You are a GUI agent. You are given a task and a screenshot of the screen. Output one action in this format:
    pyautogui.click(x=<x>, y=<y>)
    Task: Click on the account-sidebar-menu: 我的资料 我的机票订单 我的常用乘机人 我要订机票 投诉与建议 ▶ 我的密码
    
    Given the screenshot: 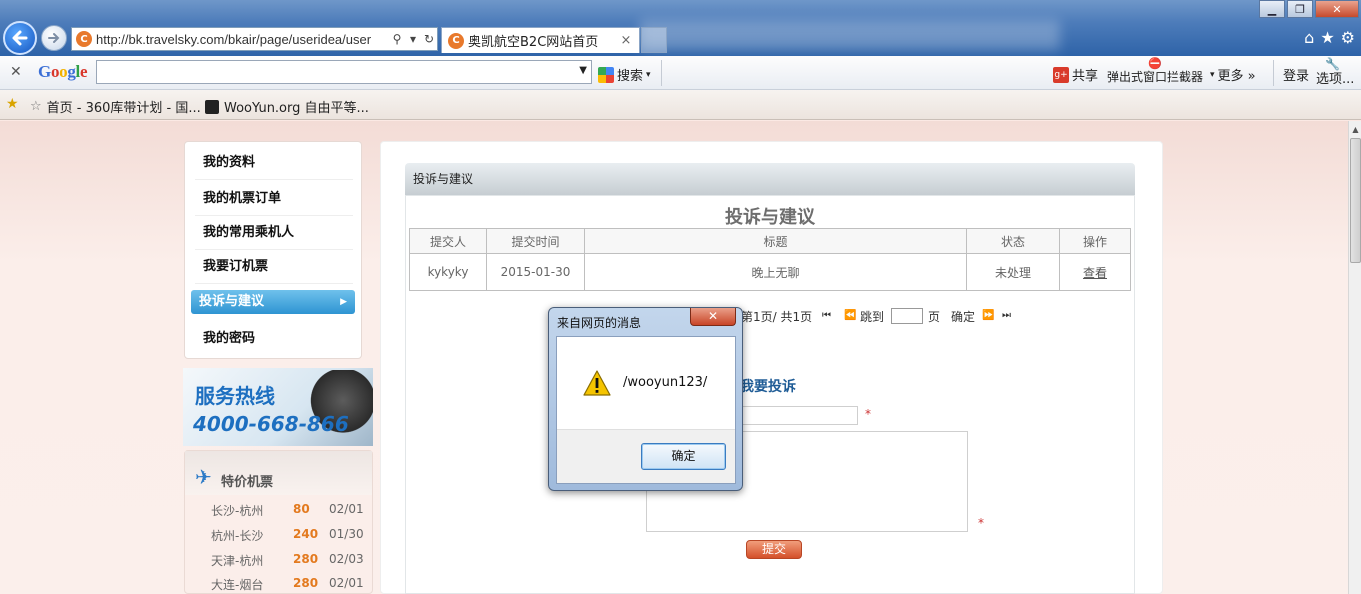 What is the action you would take?
    pyautogui.click(x=273, y=250)
    